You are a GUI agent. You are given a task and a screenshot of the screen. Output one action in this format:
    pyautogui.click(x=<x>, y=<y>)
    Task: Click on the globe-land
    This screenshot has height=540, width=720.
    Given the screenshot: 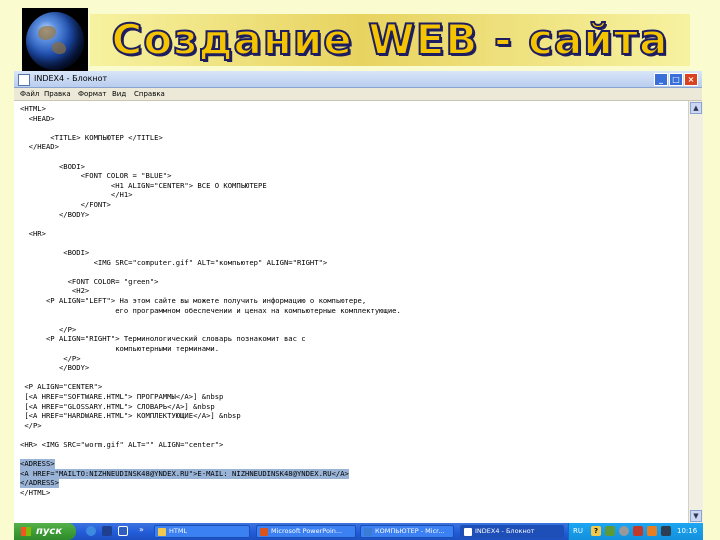 What is the action you would take?
    pyautogui.click(x=59, y=48)
    